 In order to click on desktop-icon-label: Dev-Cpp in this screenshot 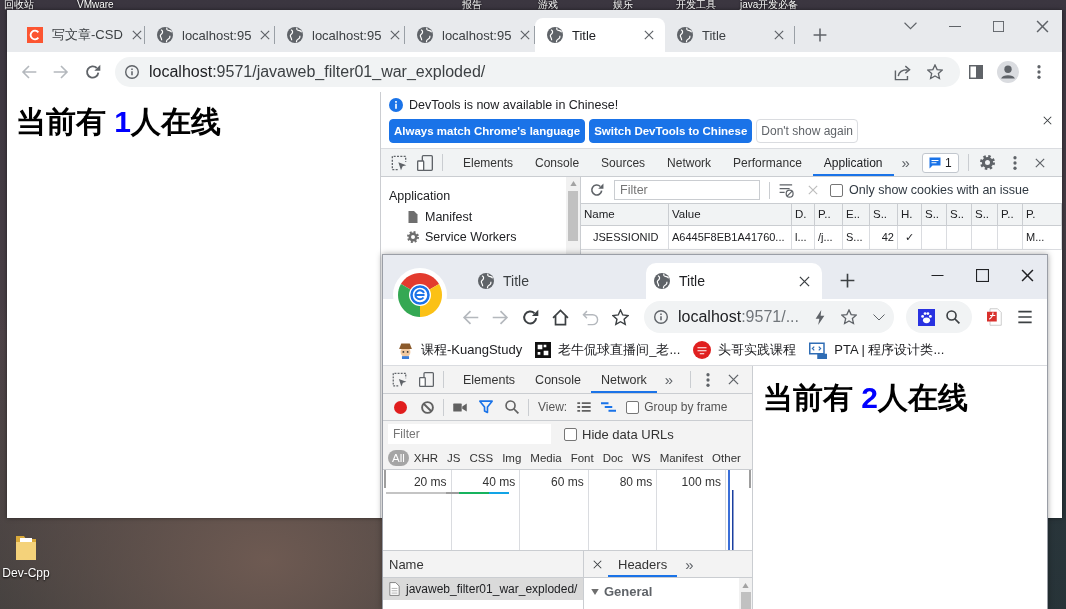, I will do `click(26, 573)`.